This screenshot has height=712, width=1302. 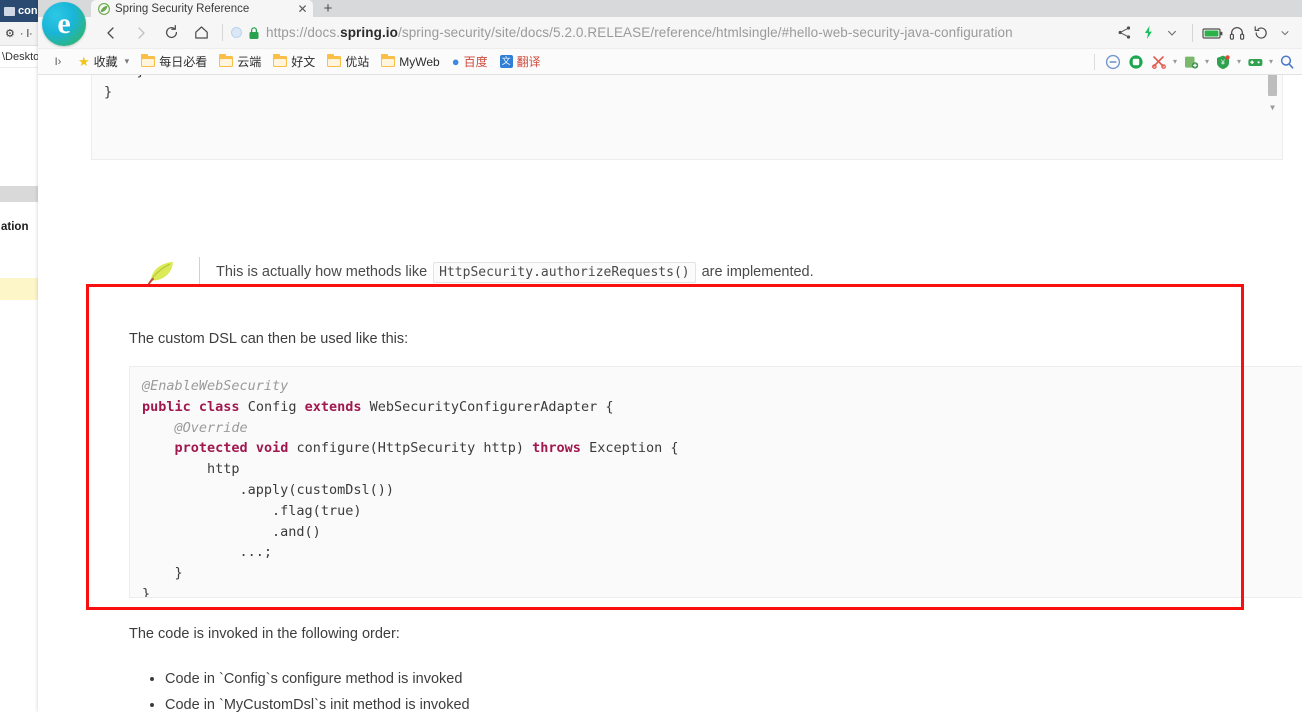 What do you see at coordinates (334, 60) in the screenshot?
I see `folder-icon` at bounding box center [334, 60].